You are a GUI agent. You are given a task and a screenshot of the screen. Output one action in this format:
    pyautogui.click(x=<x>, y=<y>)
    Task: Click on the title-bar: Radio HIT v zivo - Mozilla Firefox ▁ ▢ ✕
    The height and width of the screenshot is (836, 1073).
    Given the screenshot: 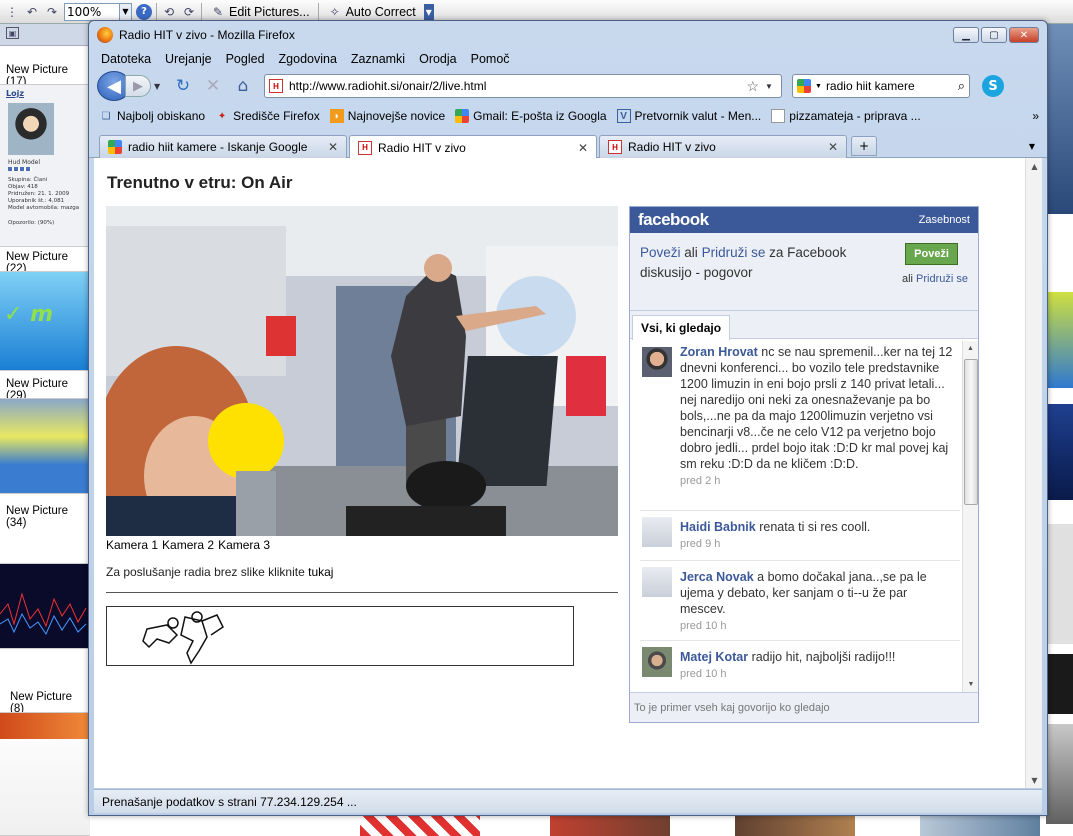 What is the action you would take?
    pyautogui.click(x=568, y=35)
    